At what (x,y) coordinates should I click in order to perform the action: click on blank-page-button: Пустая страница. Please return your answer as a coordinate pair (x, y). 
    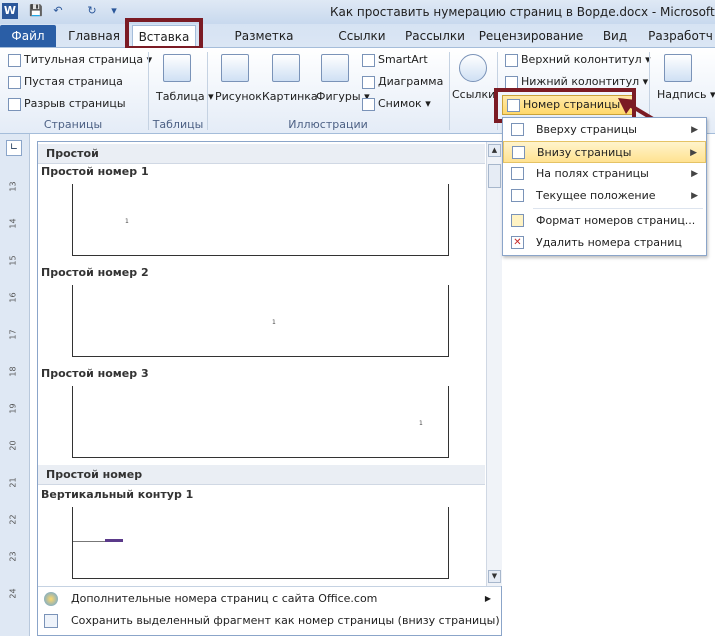
    Looking at the image, I should click on (65, 82).